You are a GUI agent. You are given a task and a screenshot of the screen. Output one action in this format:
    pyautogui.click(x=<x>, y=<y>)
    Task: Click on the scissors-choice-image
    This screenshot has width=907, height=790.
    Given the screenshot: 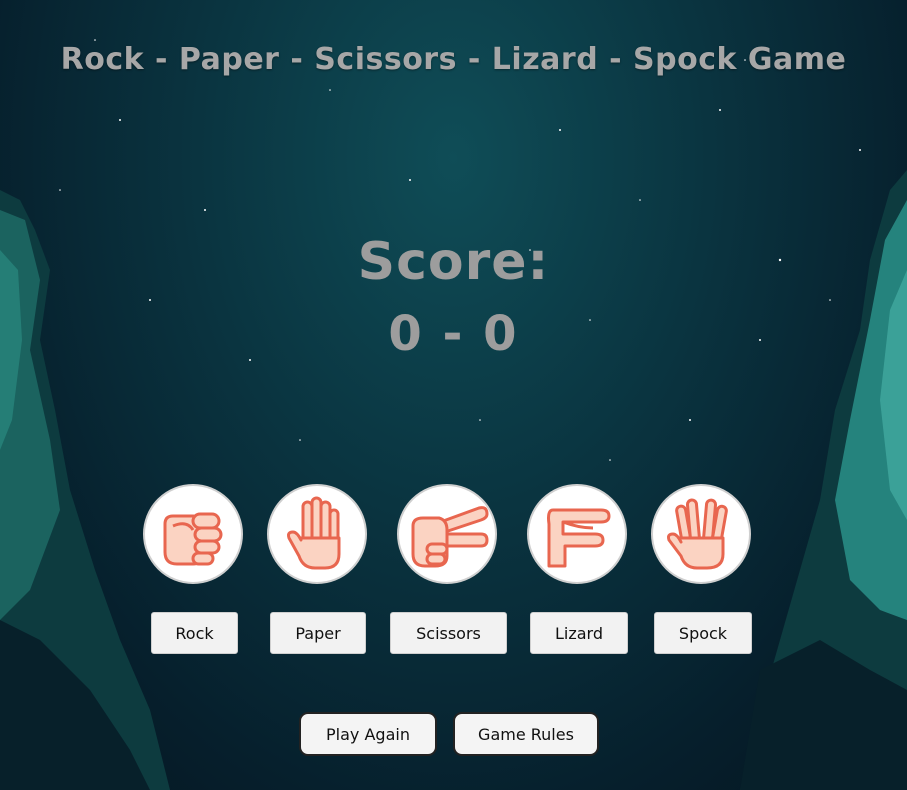 What is the action you would take?
    pyautogui.click(x=447, y=534)
    